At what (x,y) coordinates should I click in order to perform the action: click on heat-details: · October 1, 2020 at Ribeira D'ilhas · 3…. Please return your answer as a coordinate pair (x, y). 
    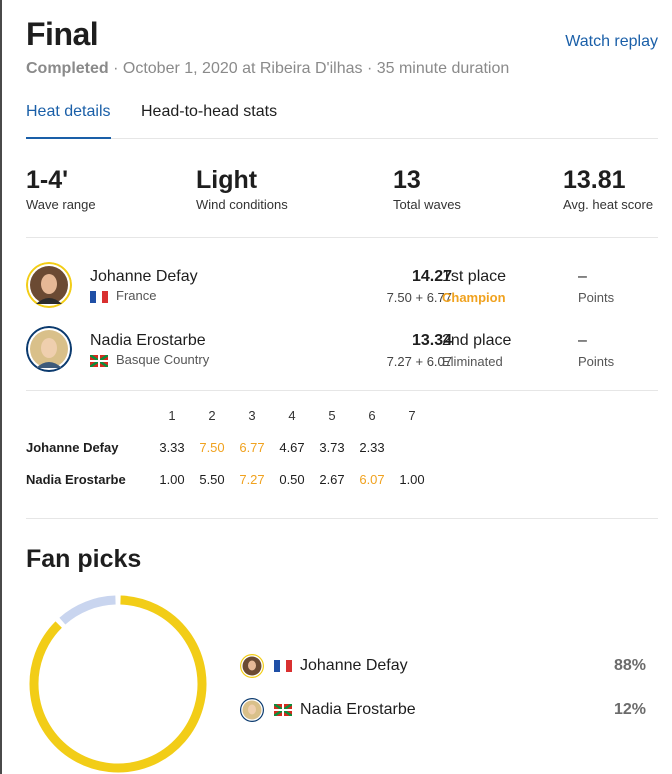
    Looking at the image, I should click on (309, 68).